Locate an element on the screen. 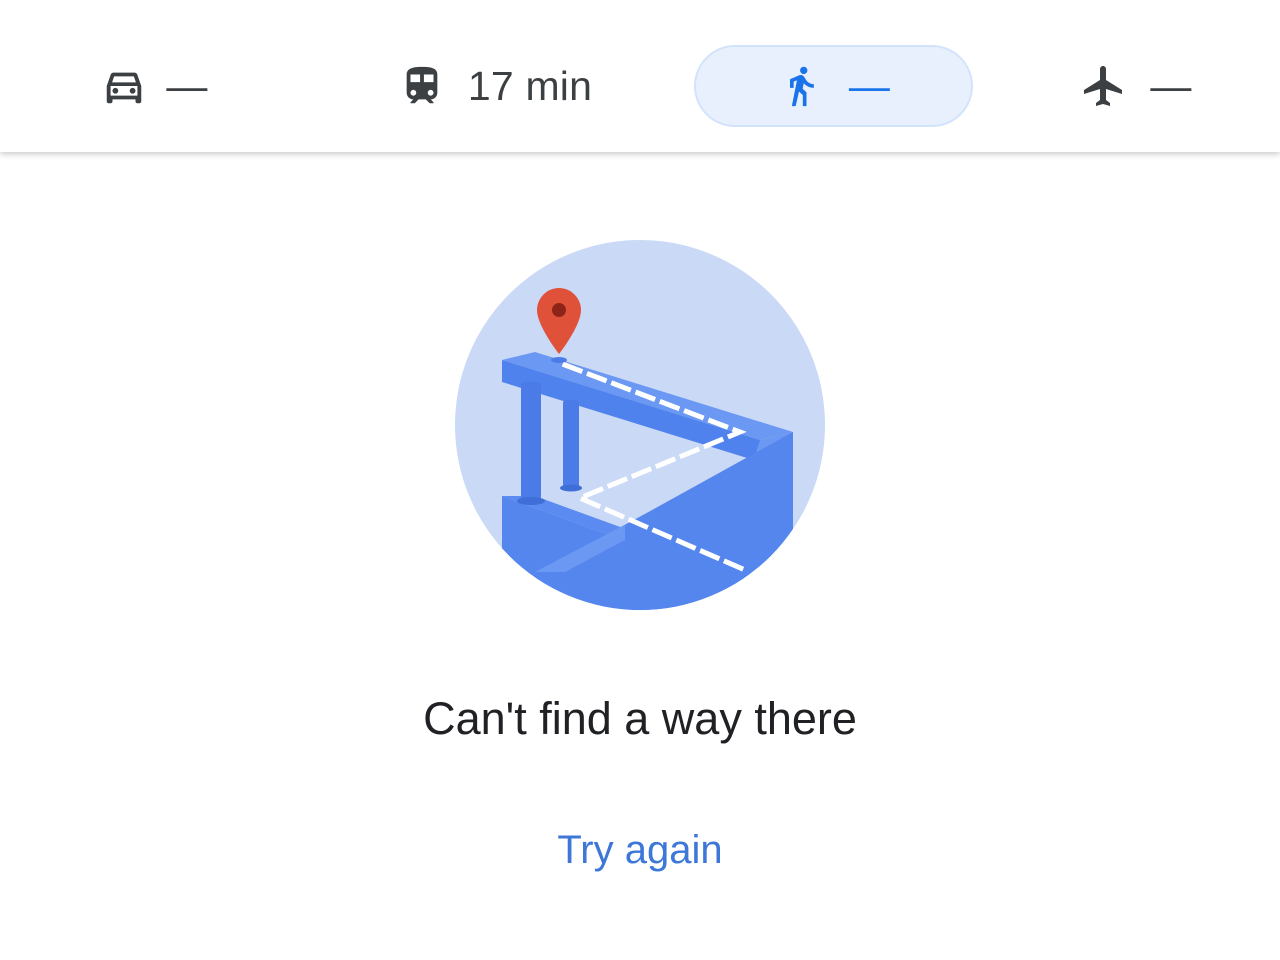  travel-mode-flight: — is located at coordinates (1136, 86).